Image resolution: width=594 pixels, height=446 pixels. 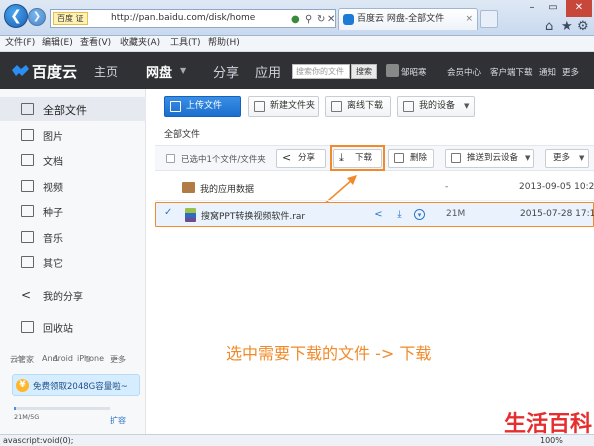 What do you see at coordinates (53, 264) in the screenshot?
I see `sidebar-item-label: 其它` at bounding box center [53, 264].